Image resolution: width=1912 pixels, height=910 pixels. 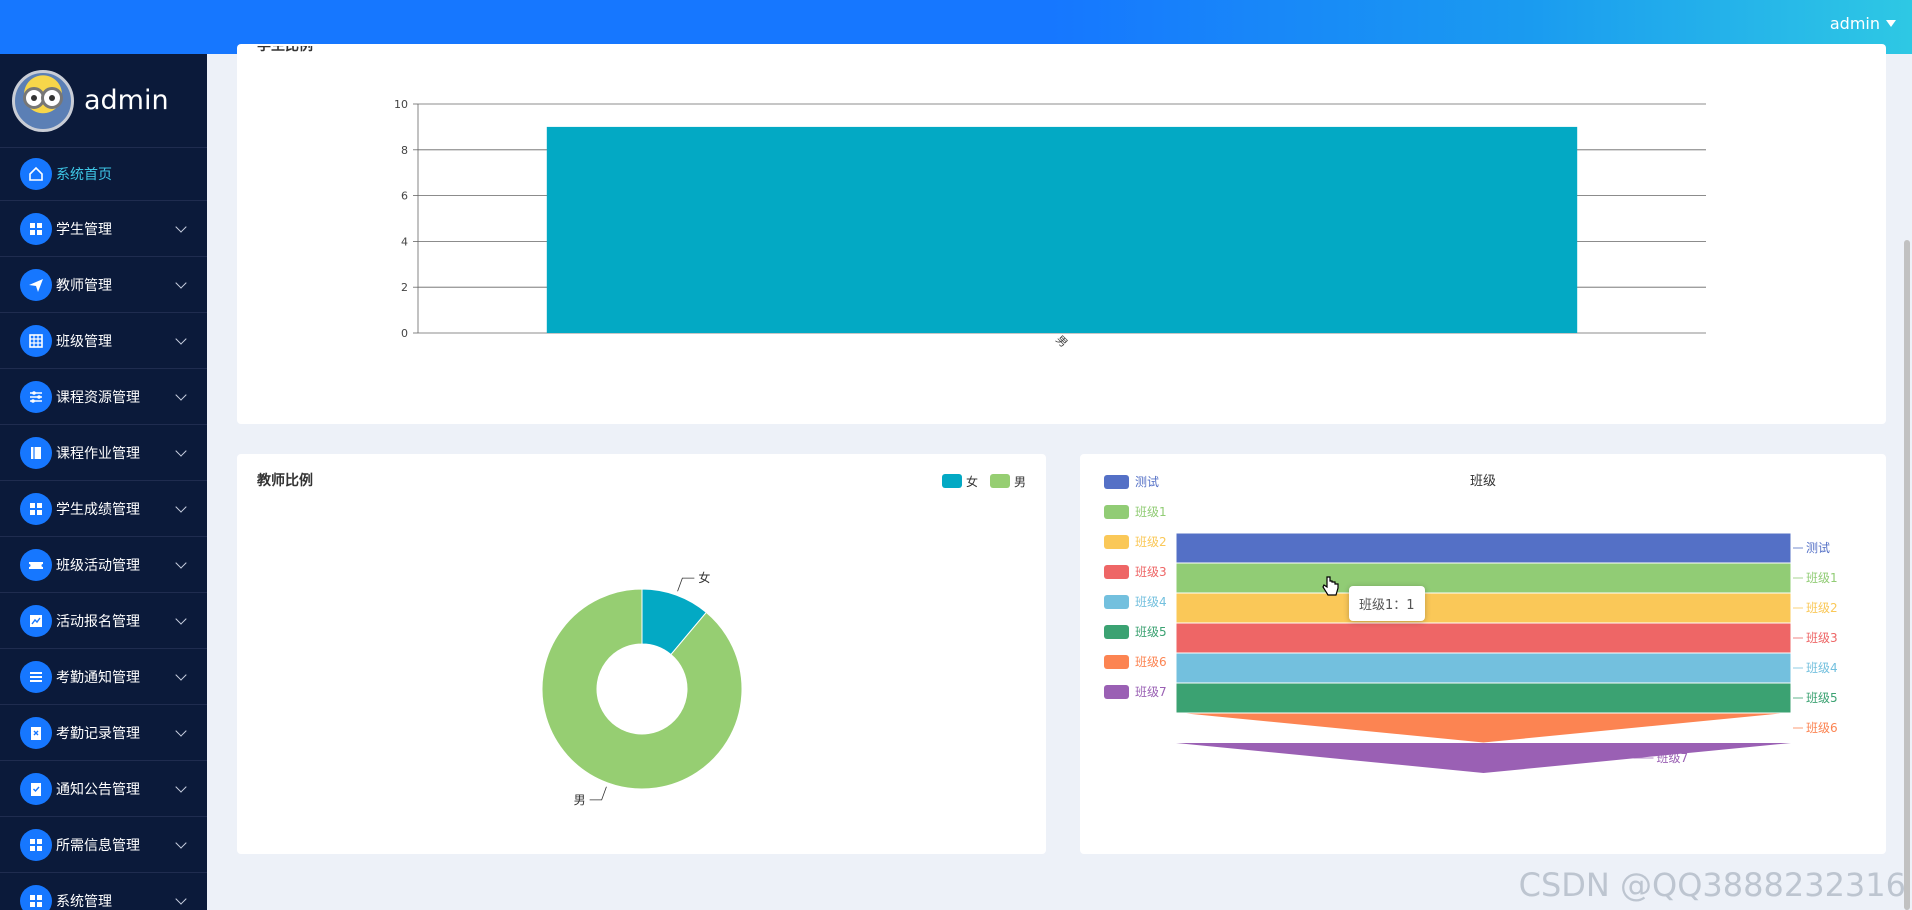 I want to click on sidebar-item-label: 课程资源管理, so click(x=98, y=397).